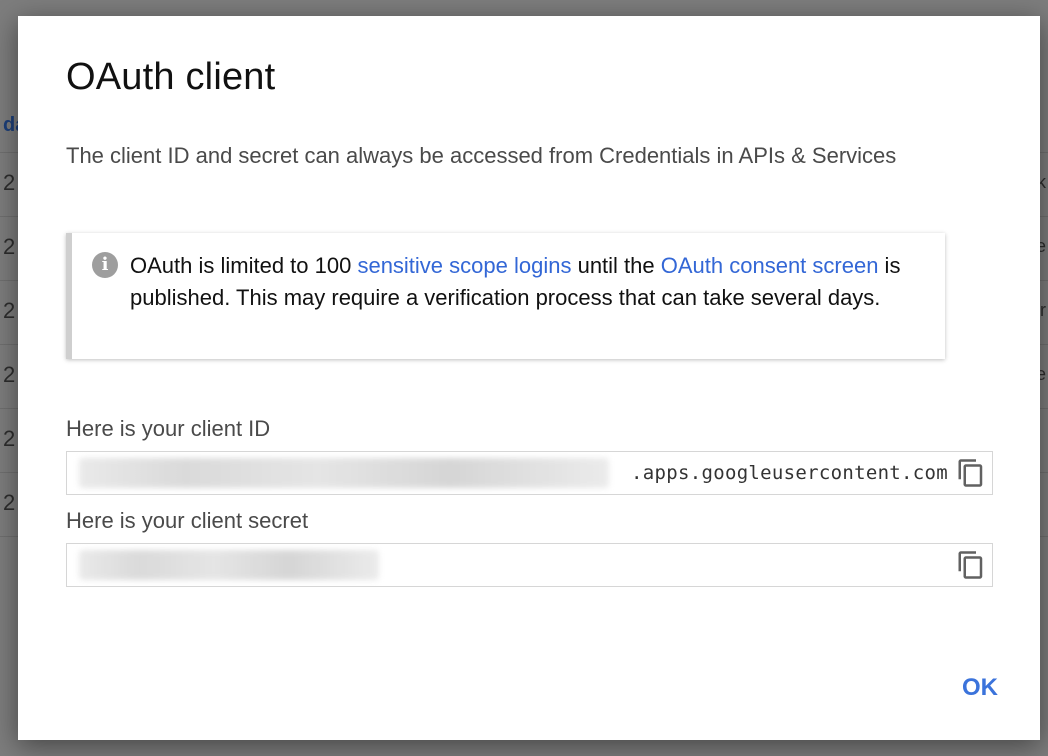  I want to click on client-id-label: Here is your client ID, so click(168, 428).